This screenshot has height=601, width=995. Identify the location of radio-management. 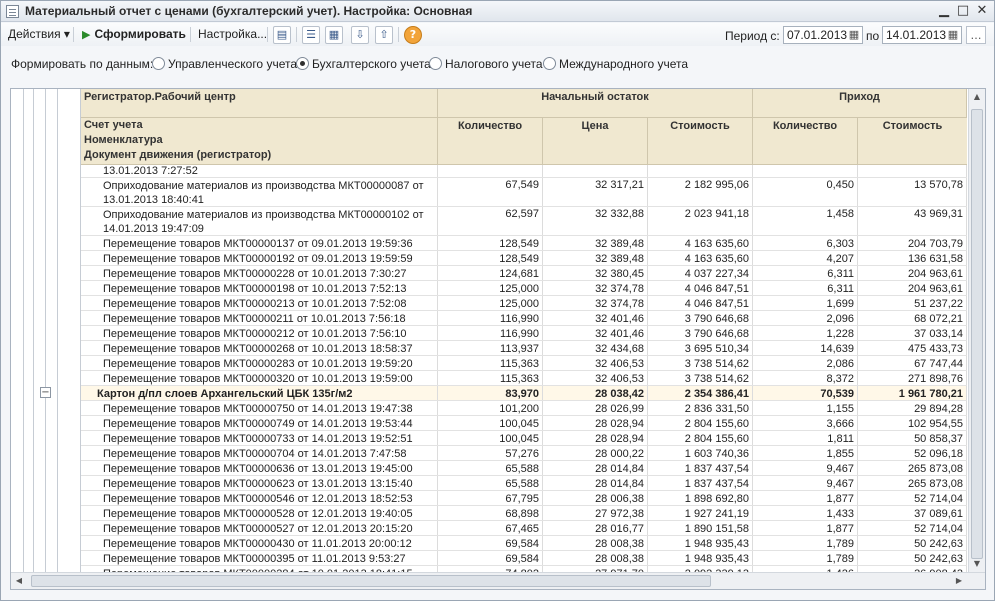
(158, 63).